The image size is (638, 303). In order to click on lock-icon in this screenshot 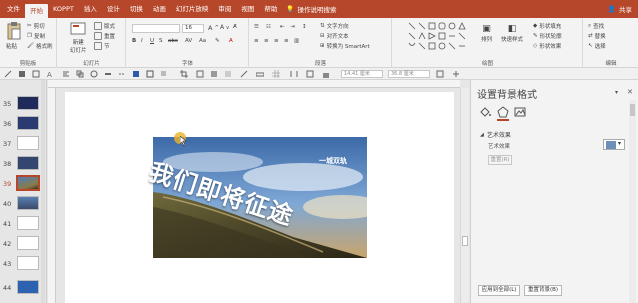, I will do `click(326, 74)`.